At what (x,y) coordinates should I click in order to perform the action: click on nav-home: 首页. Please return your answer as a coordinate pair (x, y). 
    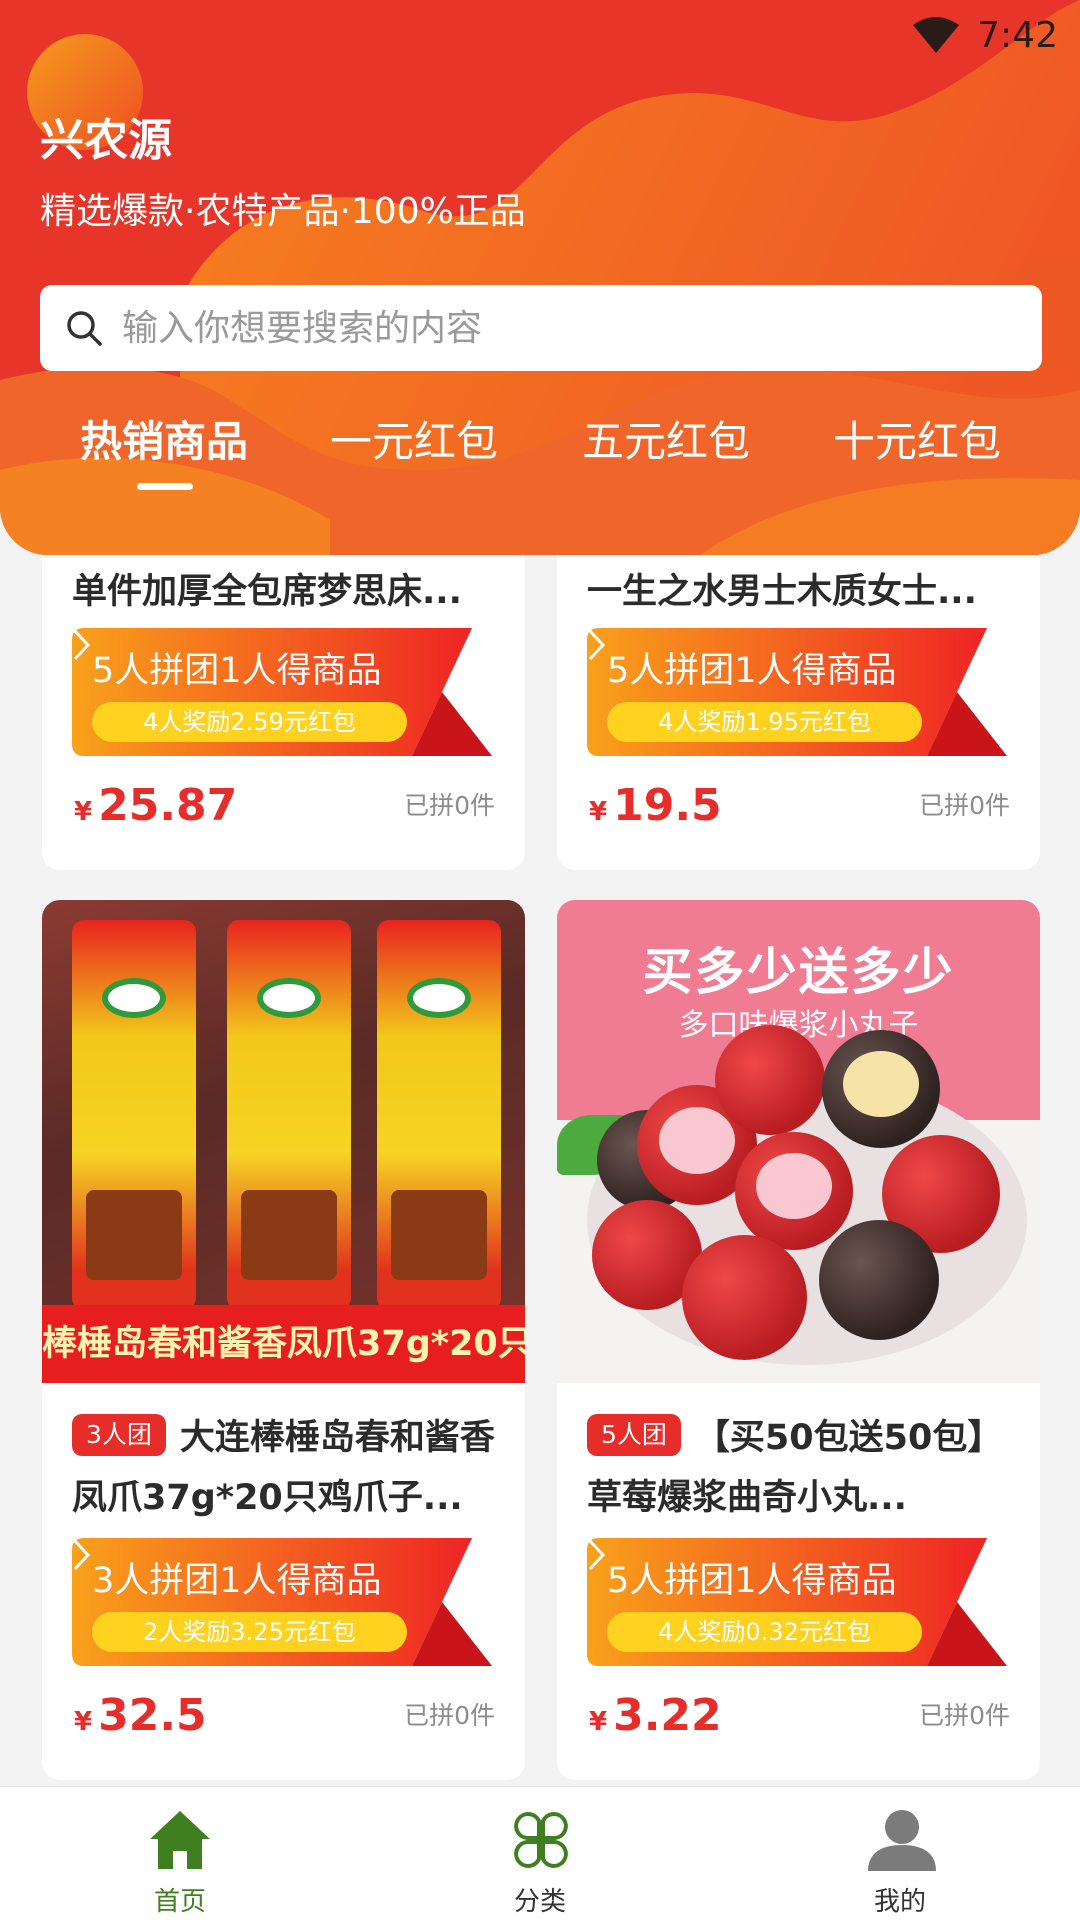
    Looking at the image, I should click on (180, 1853).